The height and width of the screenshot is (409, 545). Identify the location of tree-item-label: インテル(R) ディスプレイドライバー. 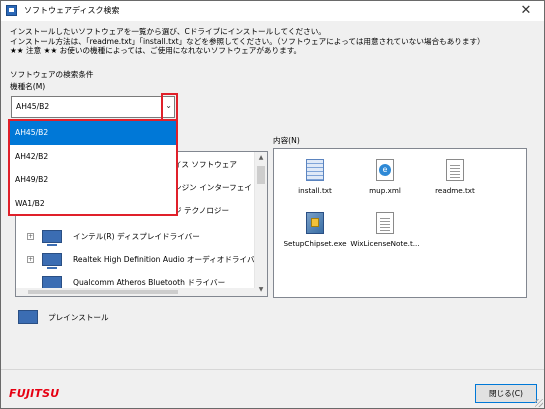
(136, 236).